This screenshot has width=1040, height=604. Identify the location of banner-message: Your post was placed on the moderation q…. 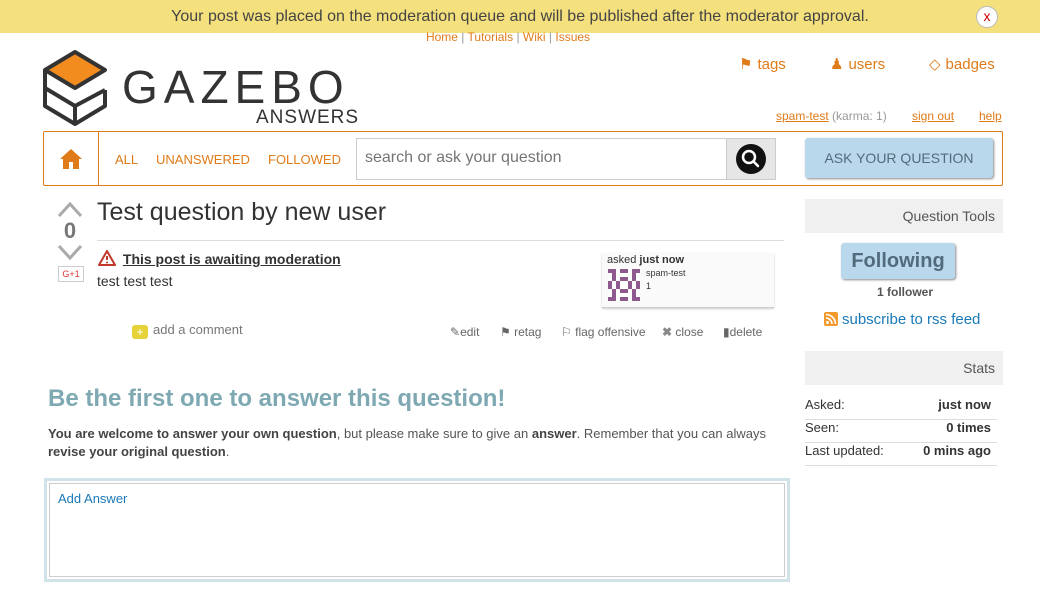
(520, 16).